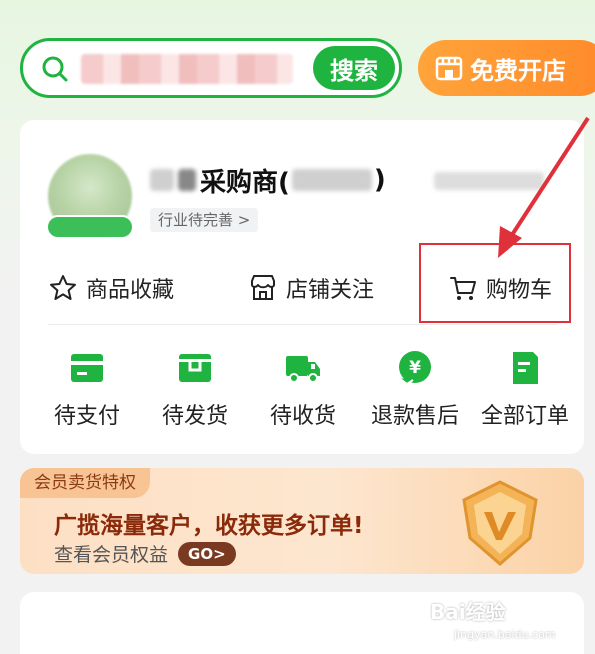 The width and height of the screenshot is (595, 654). What do you see at coordinates (330, 290) in the screenshot?
I see `followed-stores-label: 店铺关注` at bounding box center [330, 290].